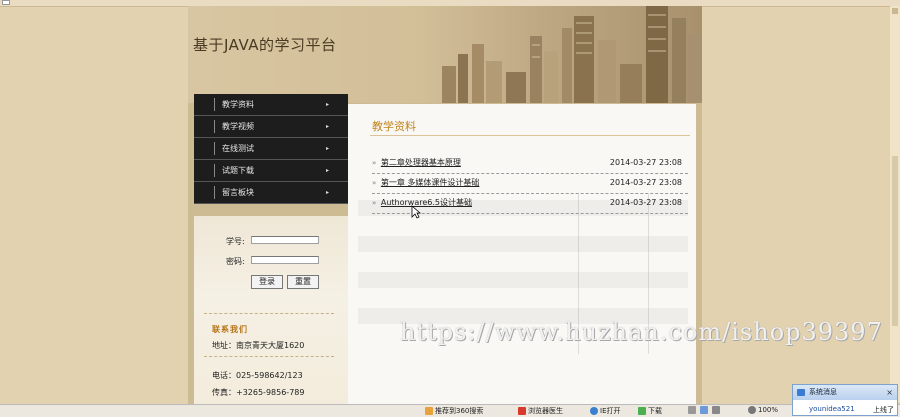 This screenshot has width=900, height=417. What do you see at coordinates (6, 2) in the screenshot?
I see `window-icon` at bounding box center [6, 2].